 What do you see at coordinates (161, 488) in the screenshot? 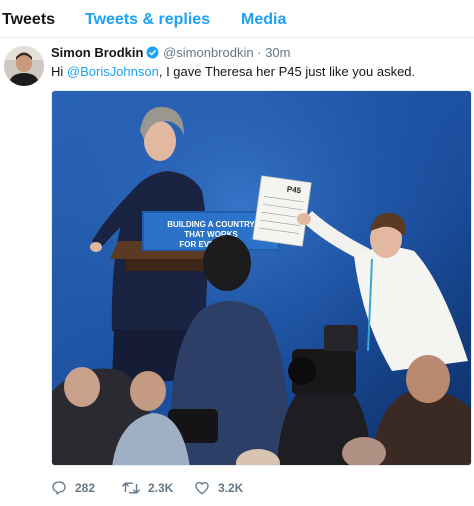
I see `retweet-count: 2.3K` at bounding box center [161, 488].